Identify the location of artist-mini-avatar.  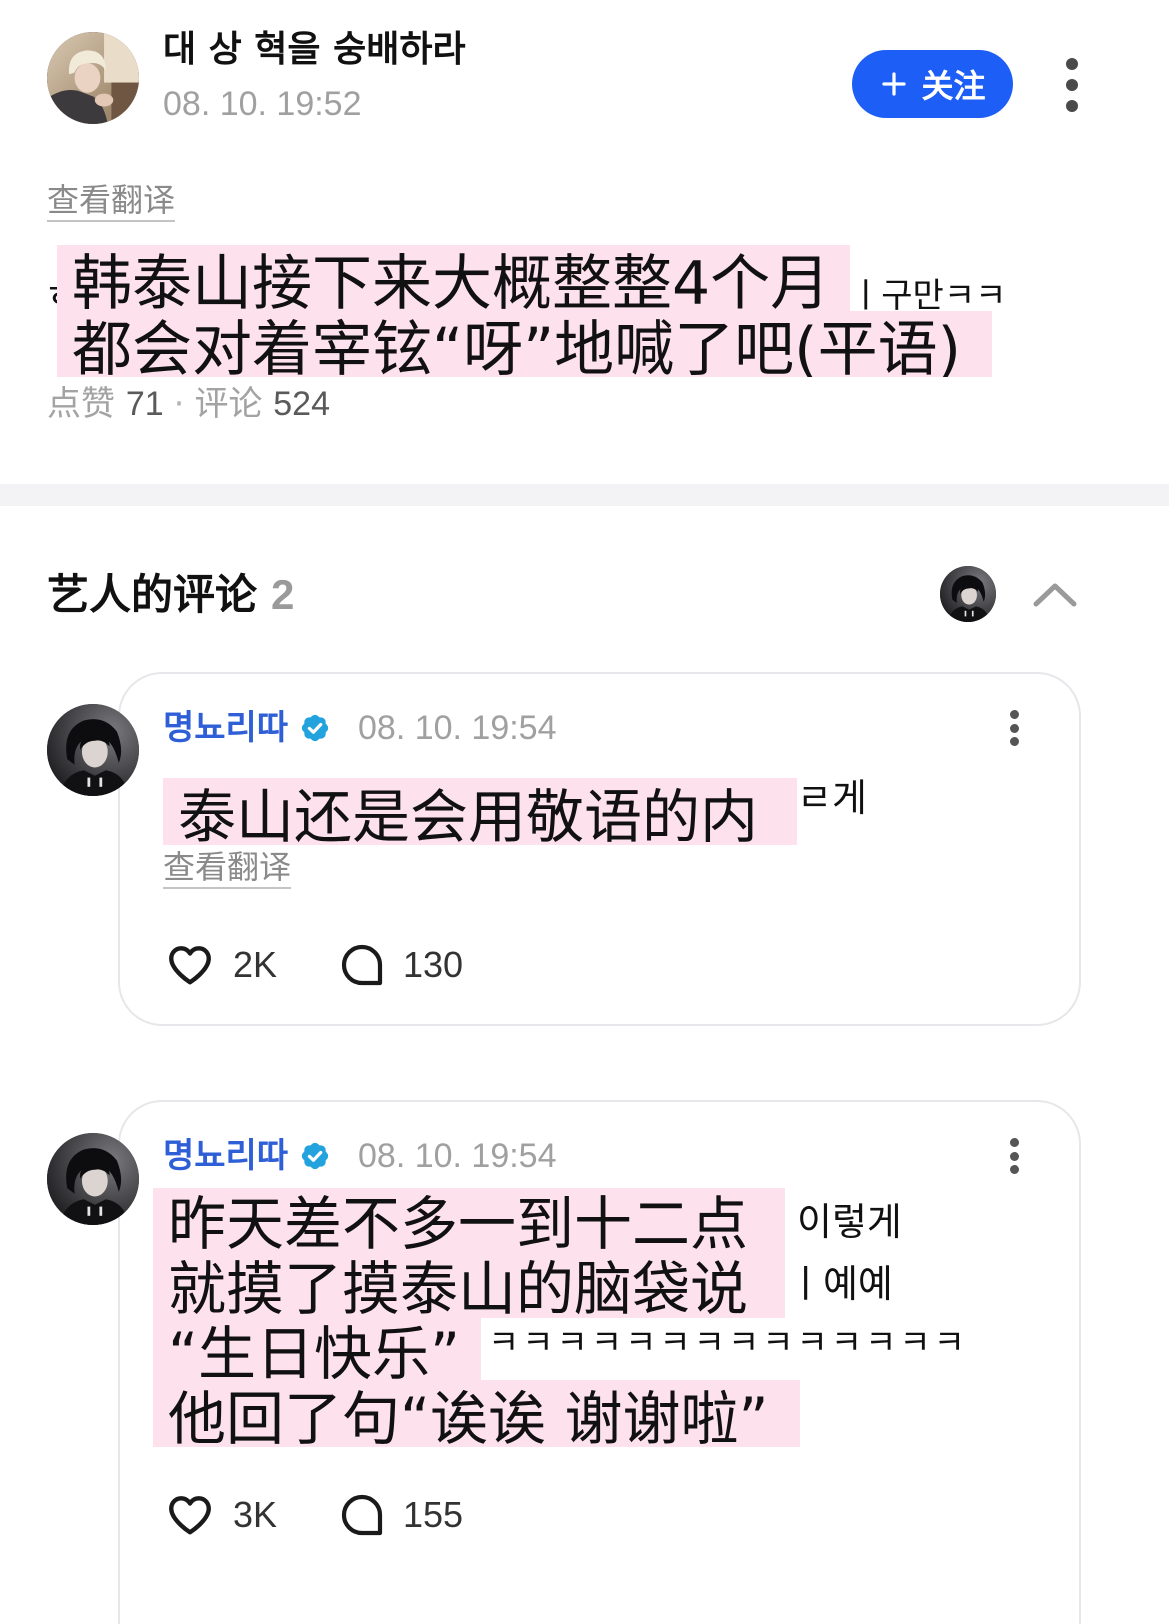
(968, 594).